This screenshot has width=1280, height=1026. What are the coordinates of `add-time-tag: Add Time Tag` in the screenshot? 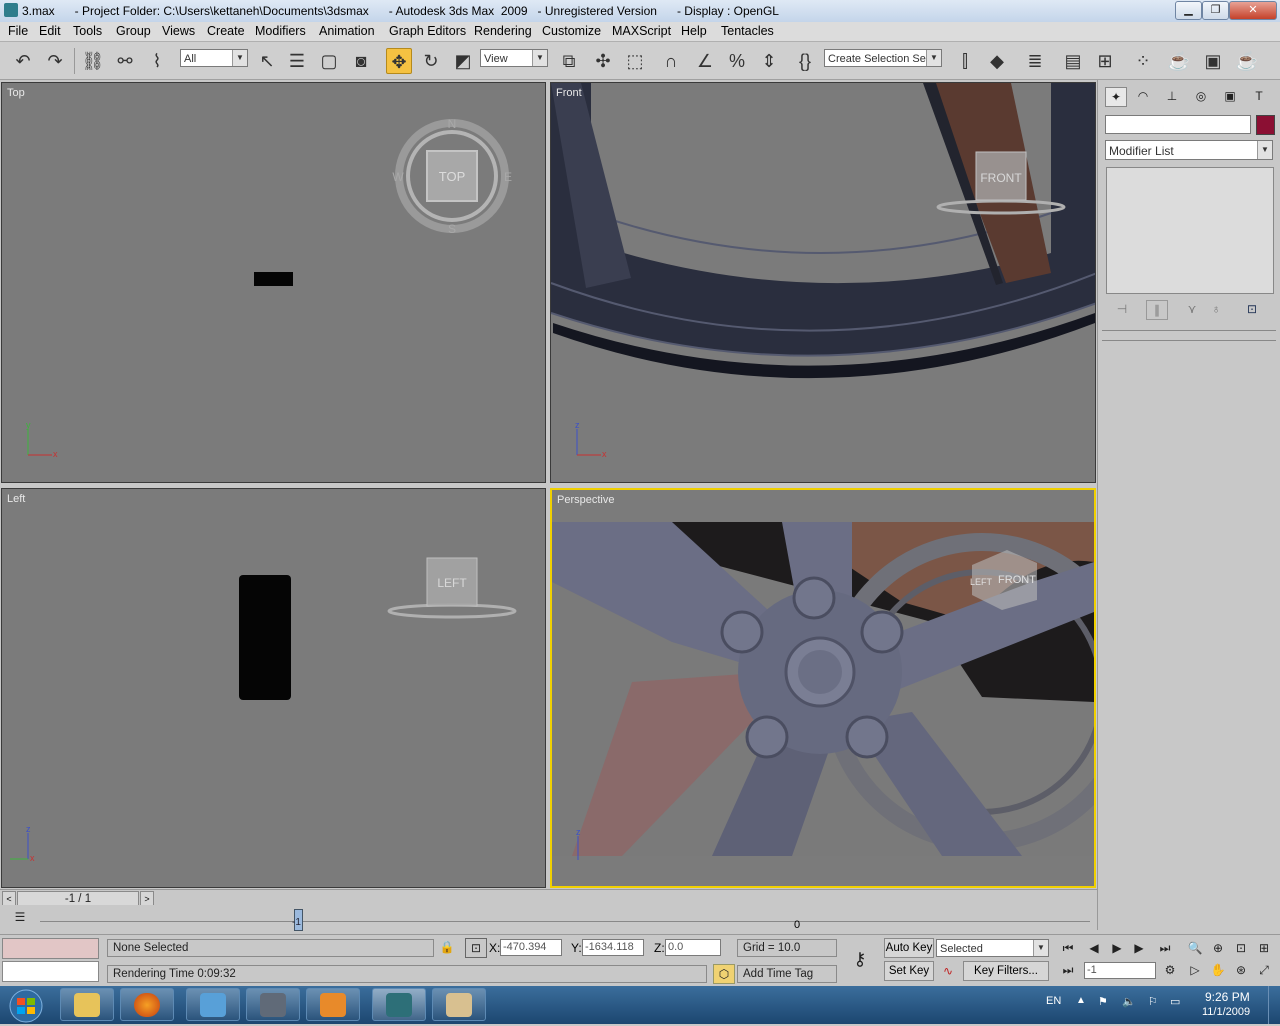 It's located at (787, 974).